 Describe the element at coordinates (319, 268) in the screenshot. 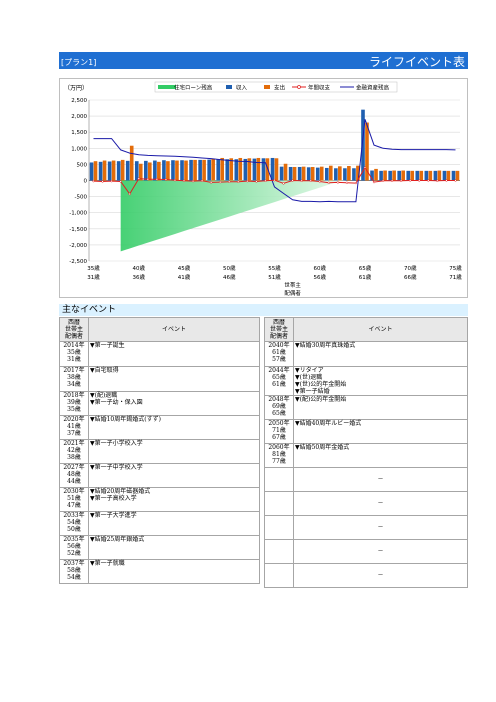

I see `x-tick-householder: 60歳` at that location.